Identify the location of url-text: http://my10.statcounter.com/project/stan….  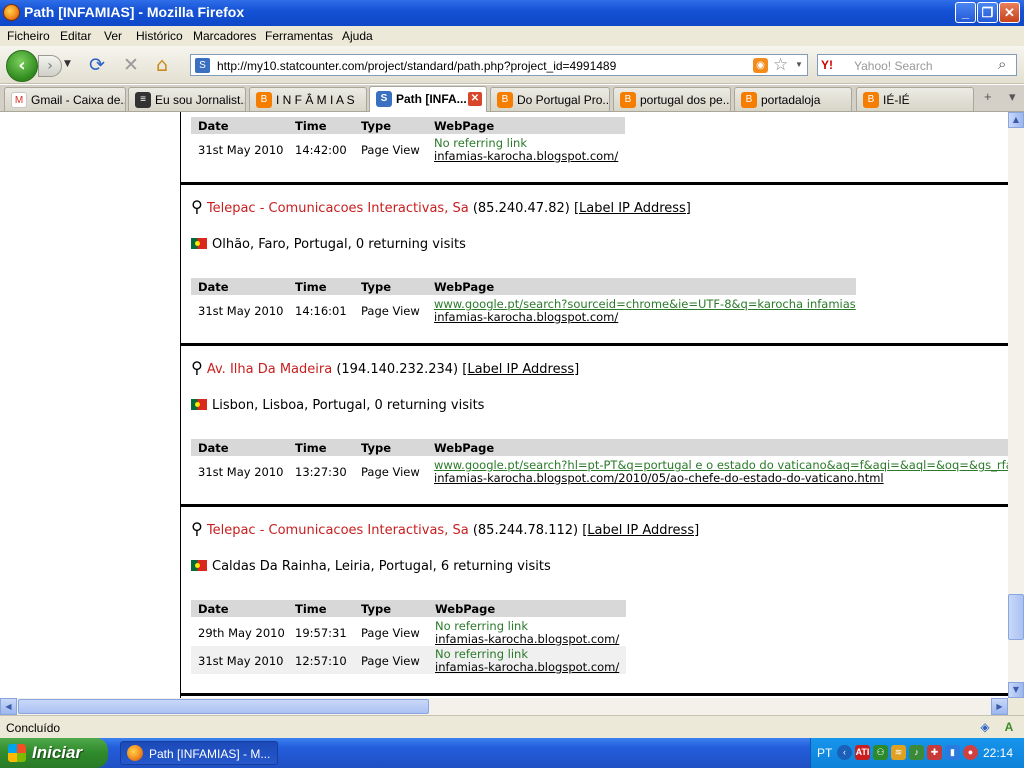
(416, 66).